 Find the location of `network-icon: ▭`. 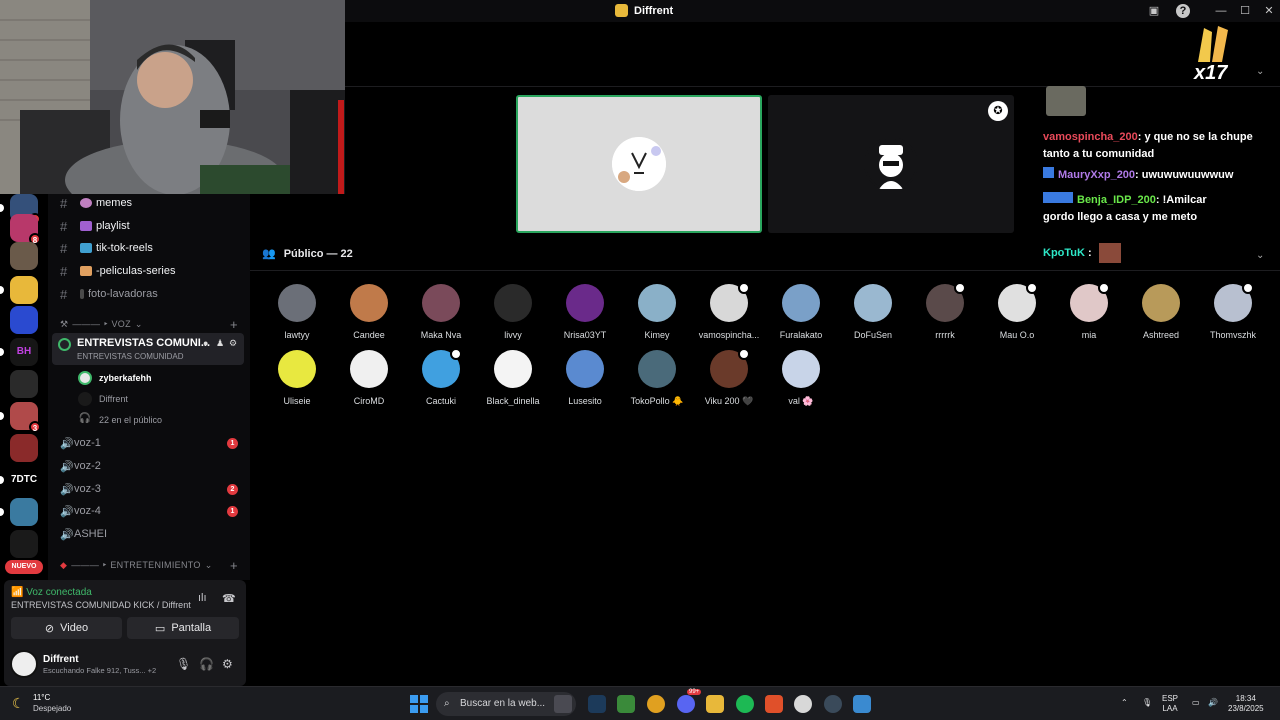

network-icon: ▭ is located at coordinates (1196, 703).